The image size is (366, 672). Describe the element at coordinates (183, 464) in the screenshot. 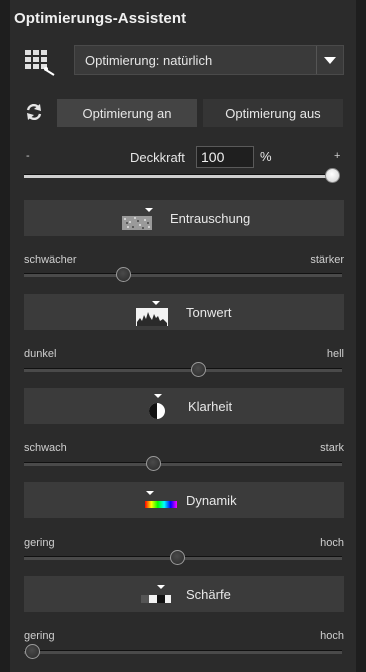

I see `clarity-slider-track` at that location.